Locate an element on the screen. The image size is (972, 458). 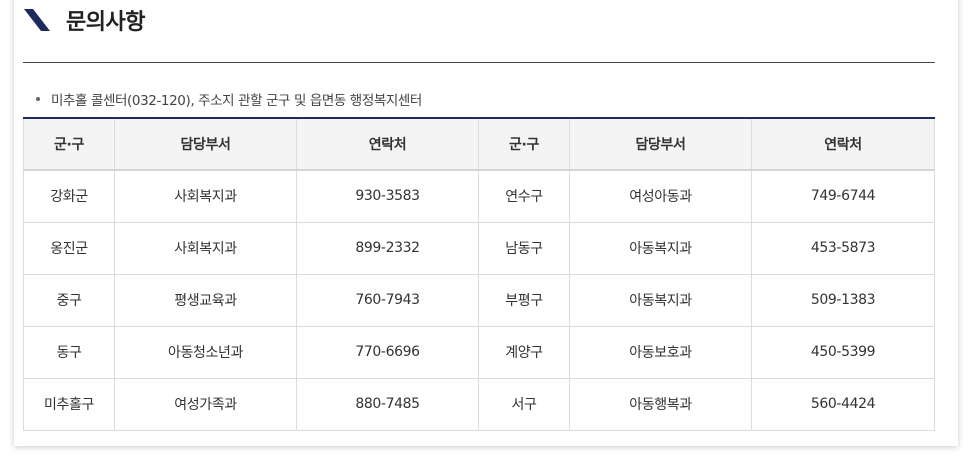
district-cell: 연수구 is located at coordinates (524, 196).